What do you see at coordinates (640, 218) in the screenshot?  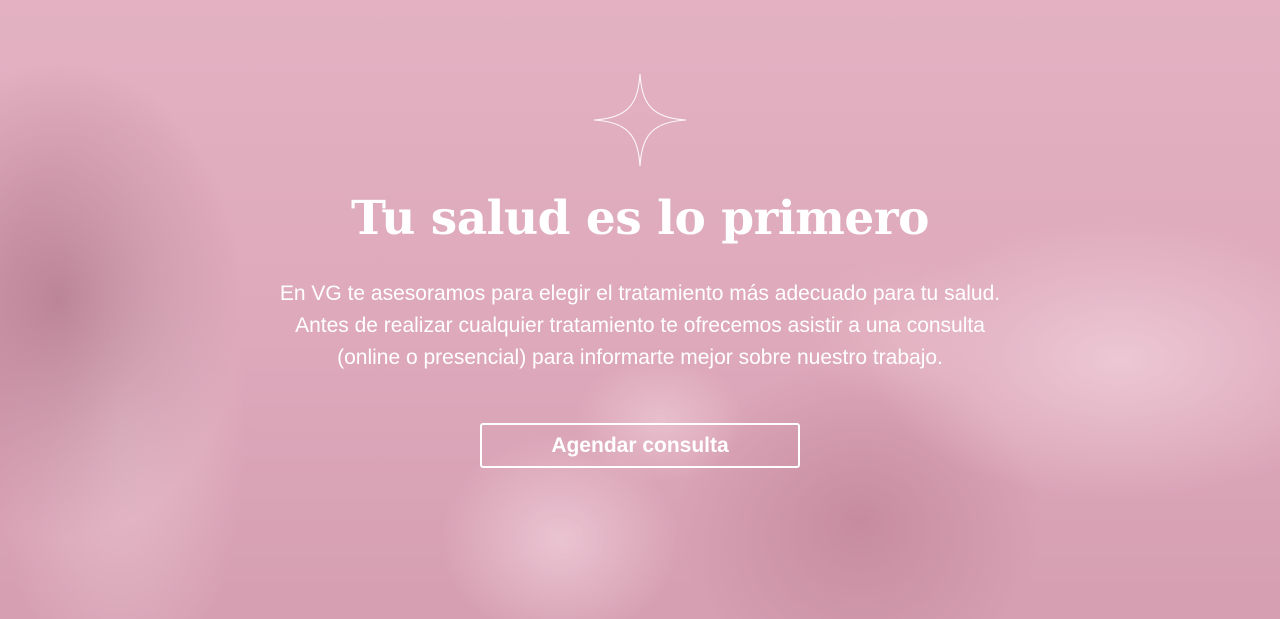 I see `hero-title: Tu salud es lo primero` at bounding box center [640, 218].